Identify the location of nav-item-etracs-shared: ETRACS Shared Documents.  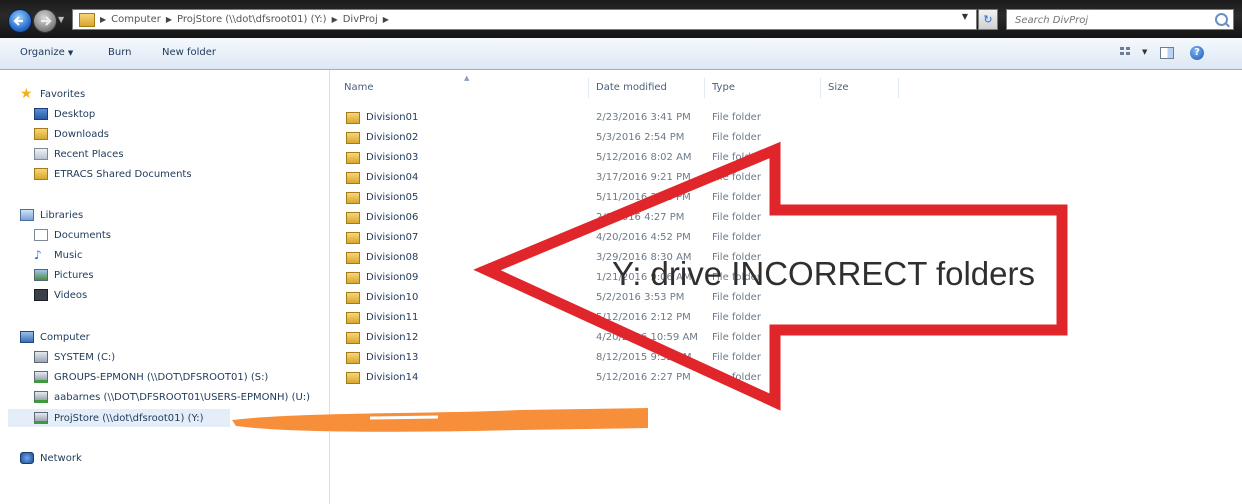
(113, 174).